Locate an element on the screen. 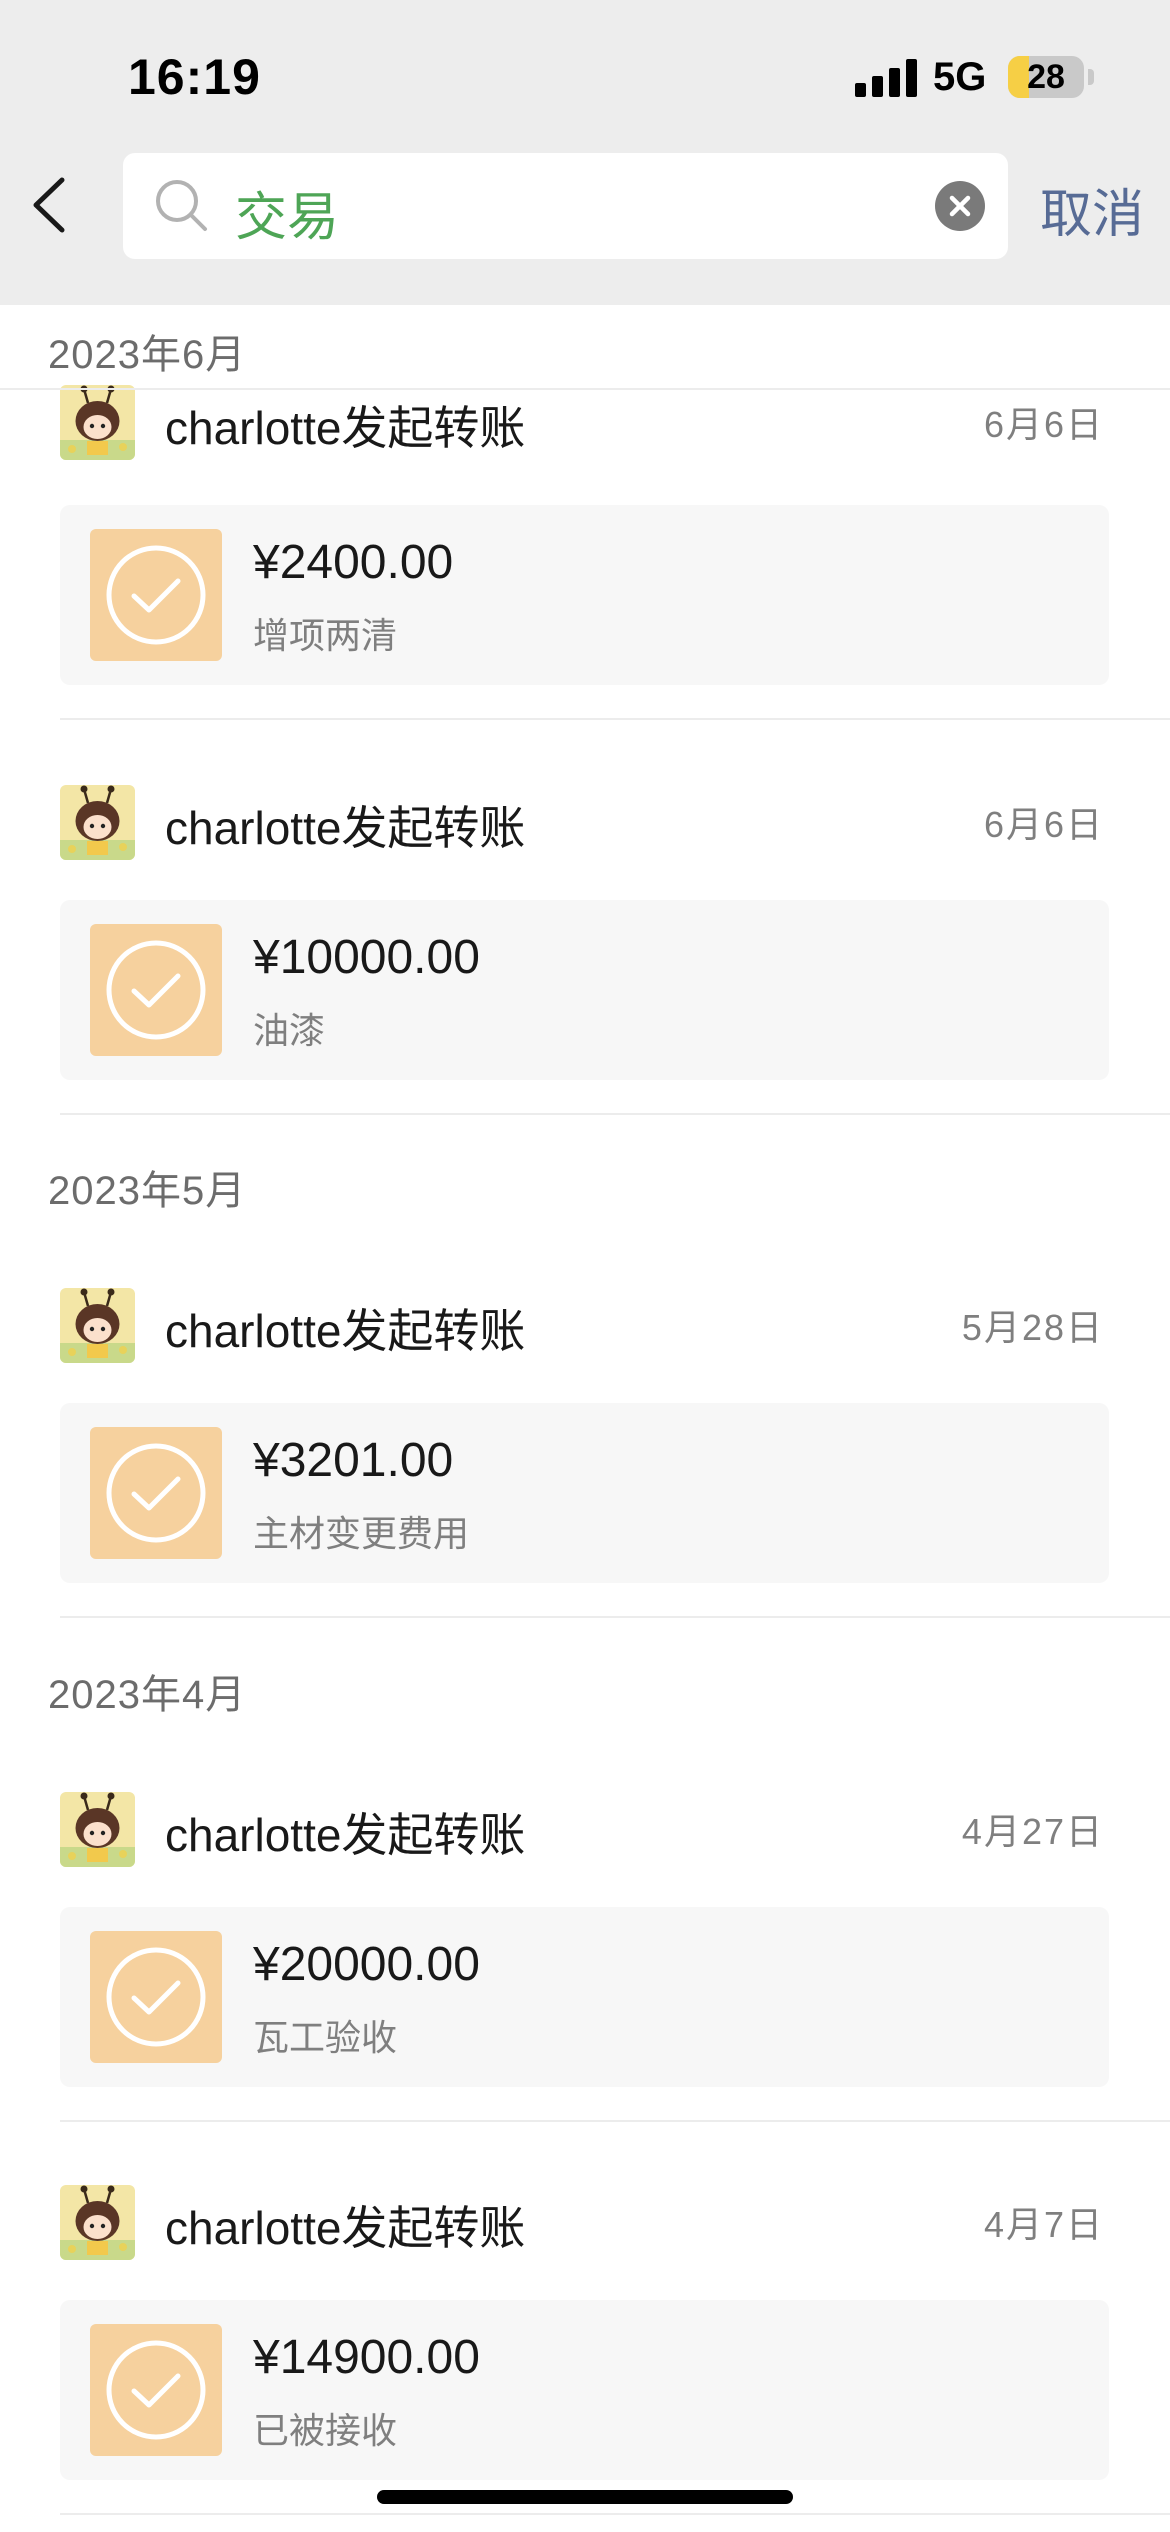  status-time: 16:19 is located at coordinates (194, 77).